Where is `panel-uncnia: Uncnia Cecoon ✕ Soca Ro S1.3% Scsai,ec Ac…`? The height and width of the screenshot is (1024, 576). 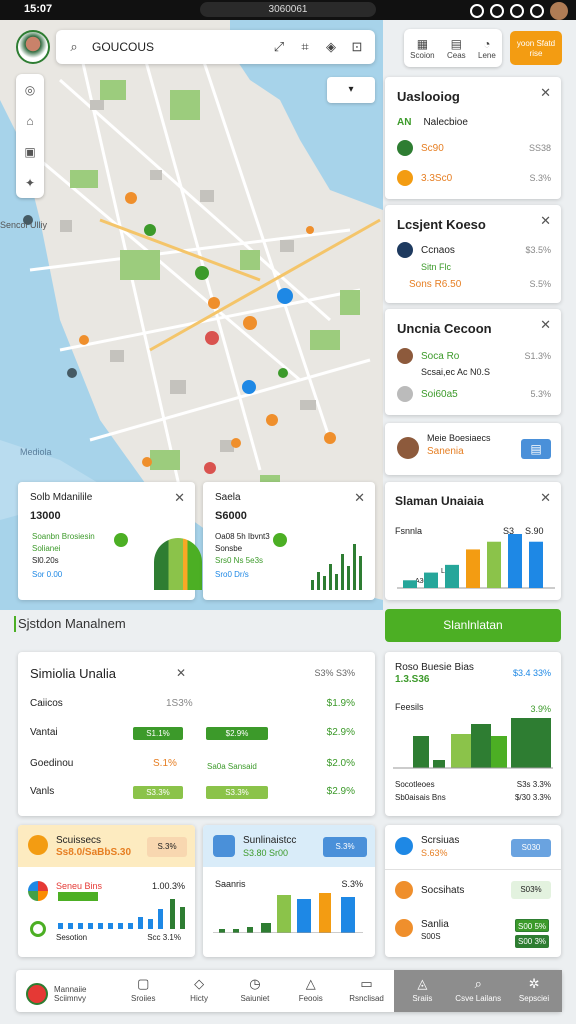
panel-uncnia: Uncnia Cecoon ✕ Soca Ro S1.3% Scsai,ec Ac… is located at coordinates (473, 362).